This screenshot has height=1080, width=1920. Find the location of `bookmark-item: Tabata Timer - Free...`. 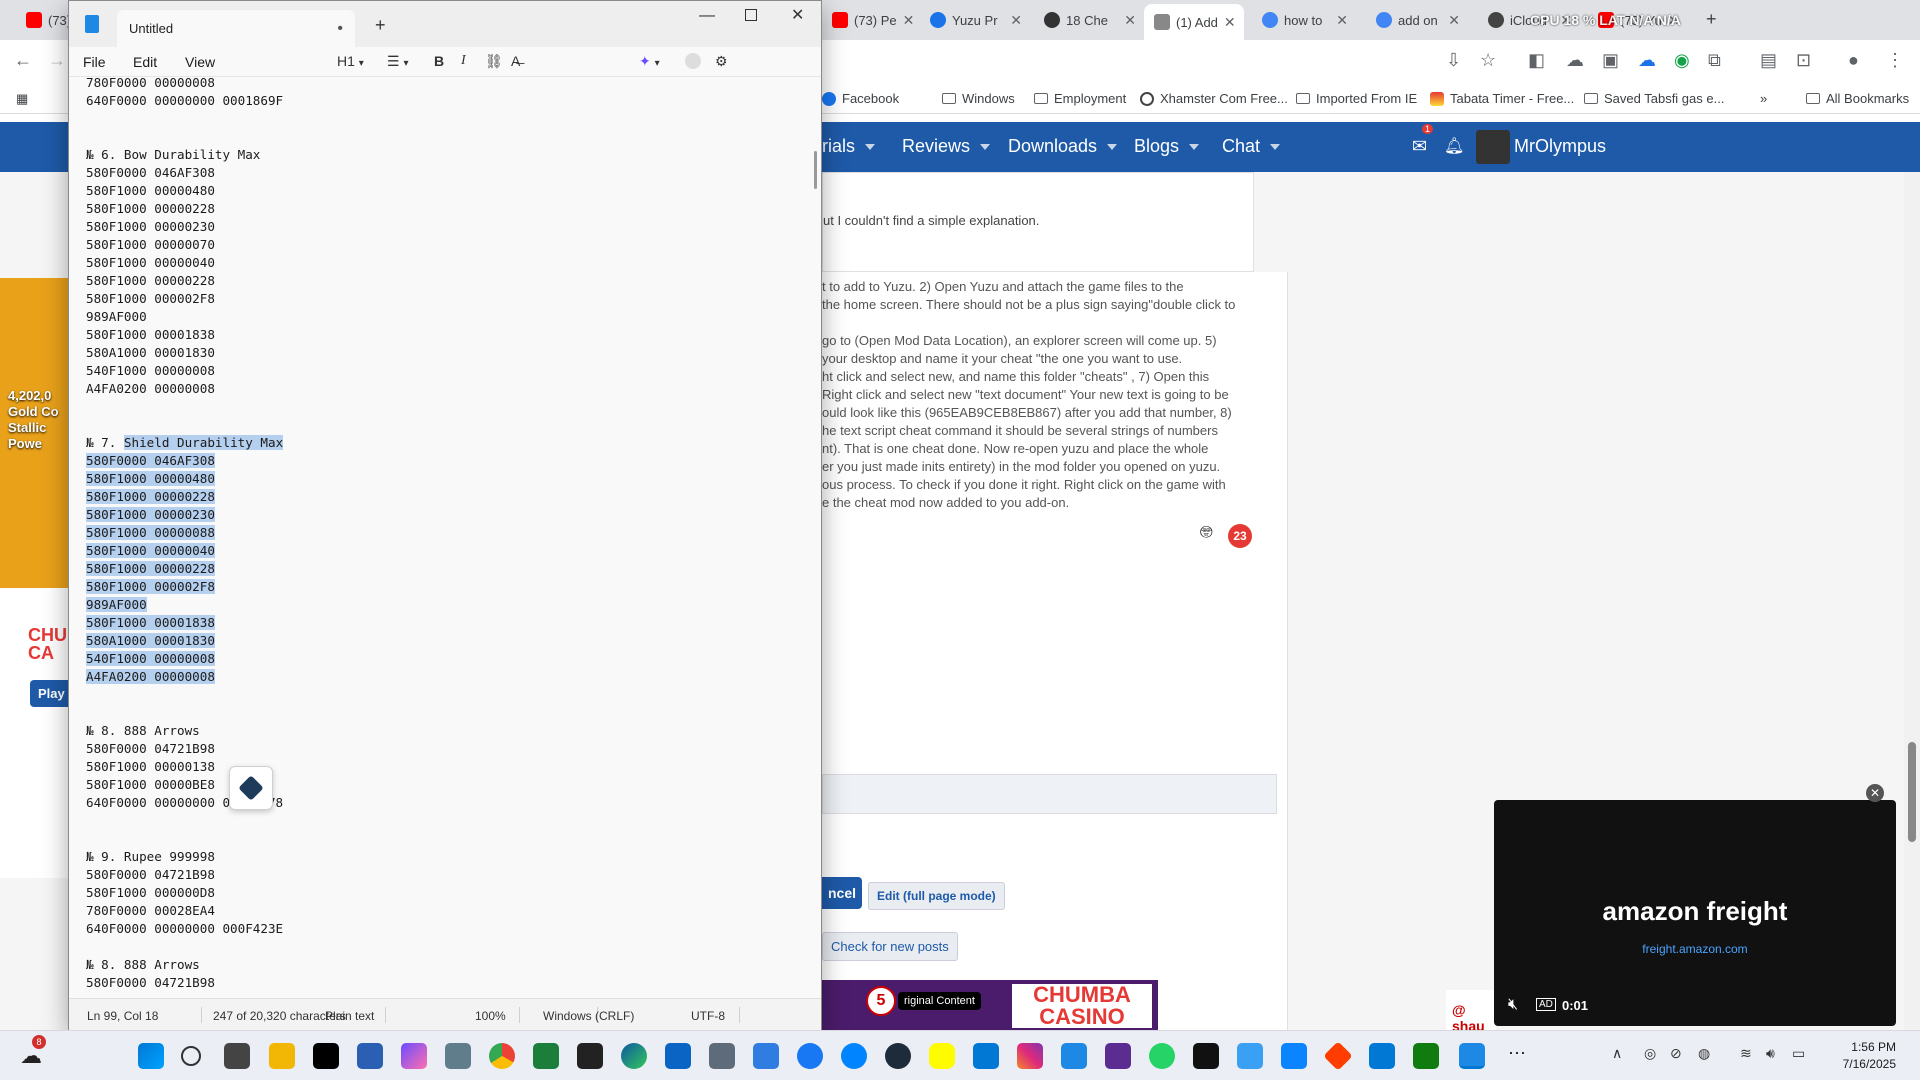

bookmark-item: Tabata Timer - Free... is located at coordinates (1502, 98).